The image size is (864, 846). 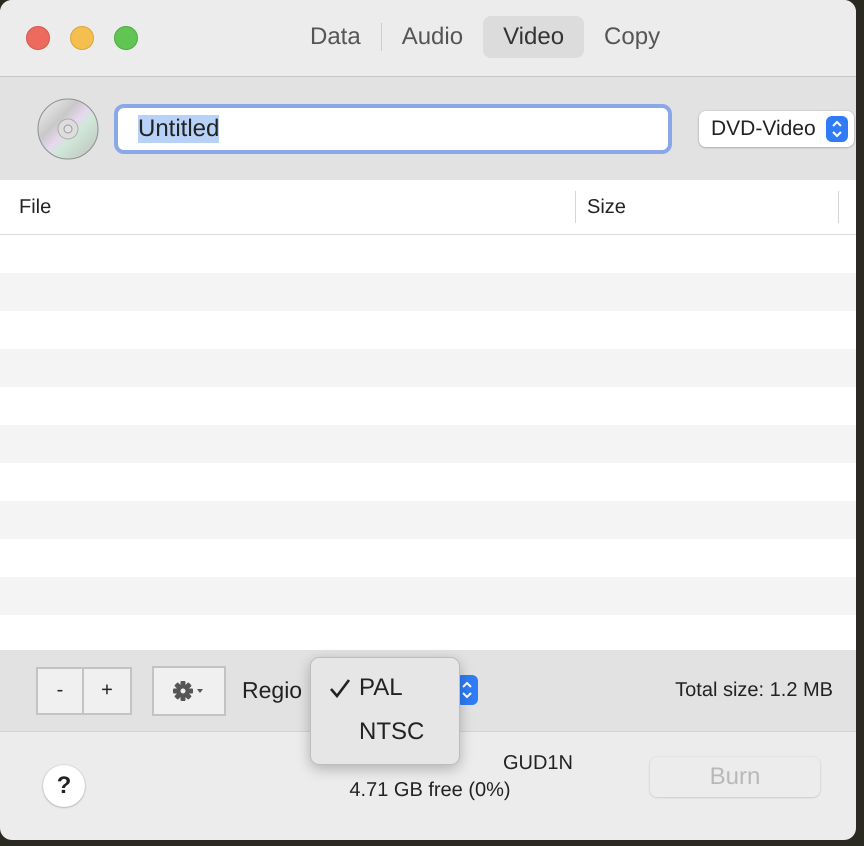 What do you see at coordinates (200, 690) in the screenshot?
I see `caret-icon` at bounding box center [200, 690].